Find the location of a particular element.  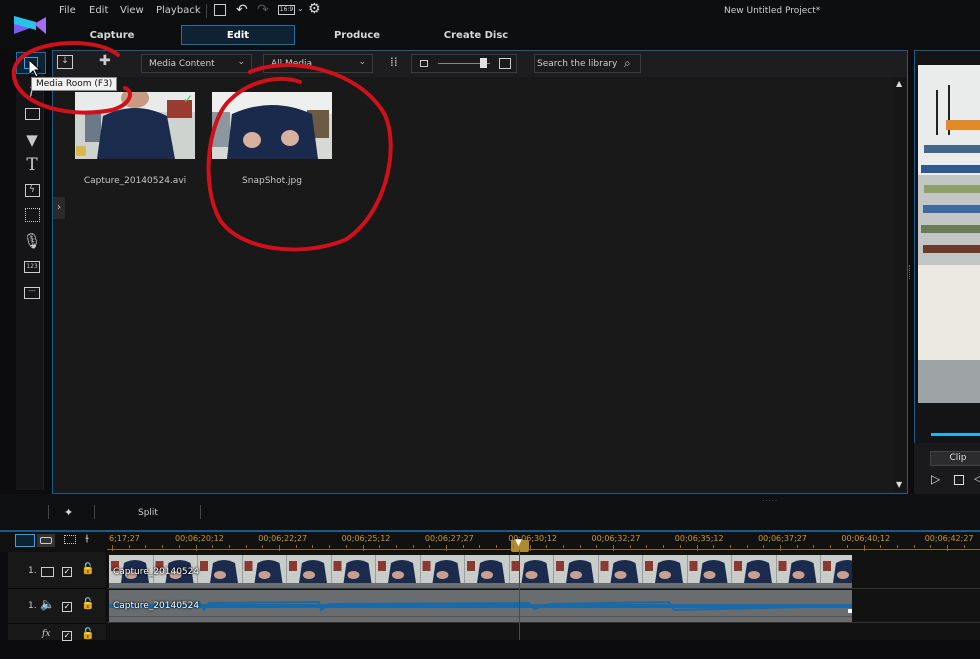

tab-capture: Capture is located at coordinates (112, 35).